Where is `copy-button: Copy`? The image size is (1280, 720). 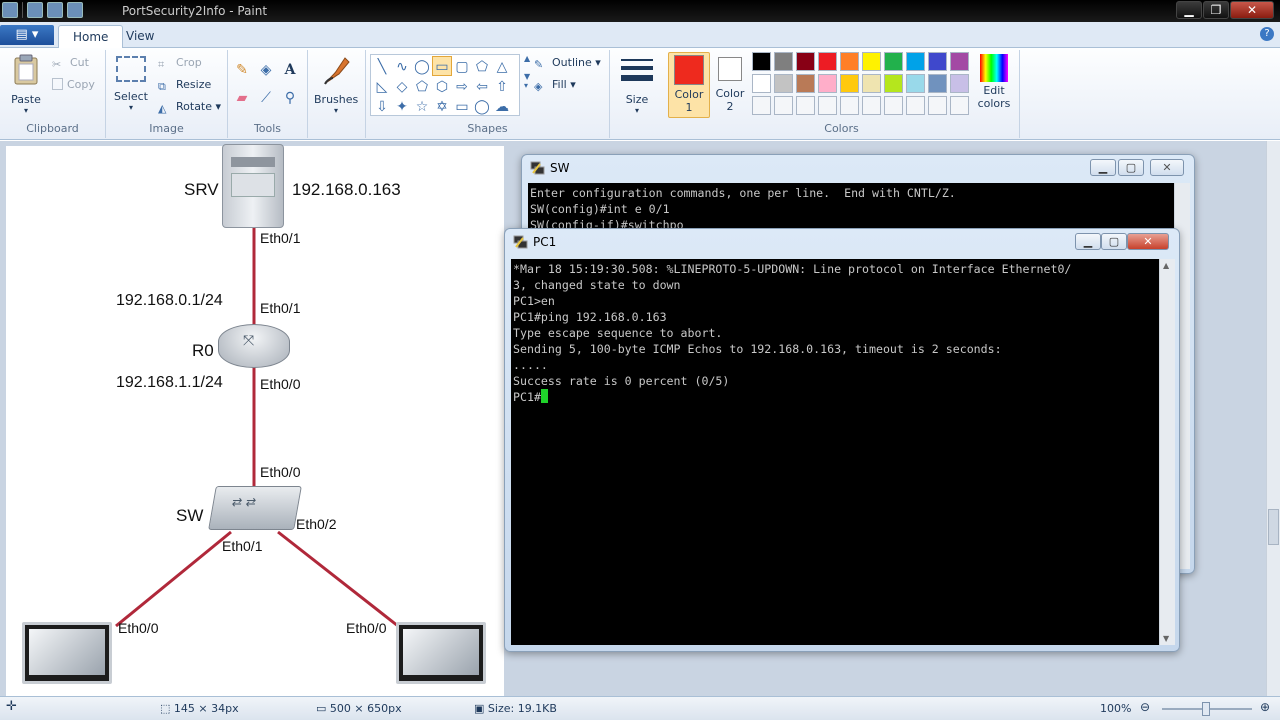 copy-button: Copy is located at coordinates (73, 84).